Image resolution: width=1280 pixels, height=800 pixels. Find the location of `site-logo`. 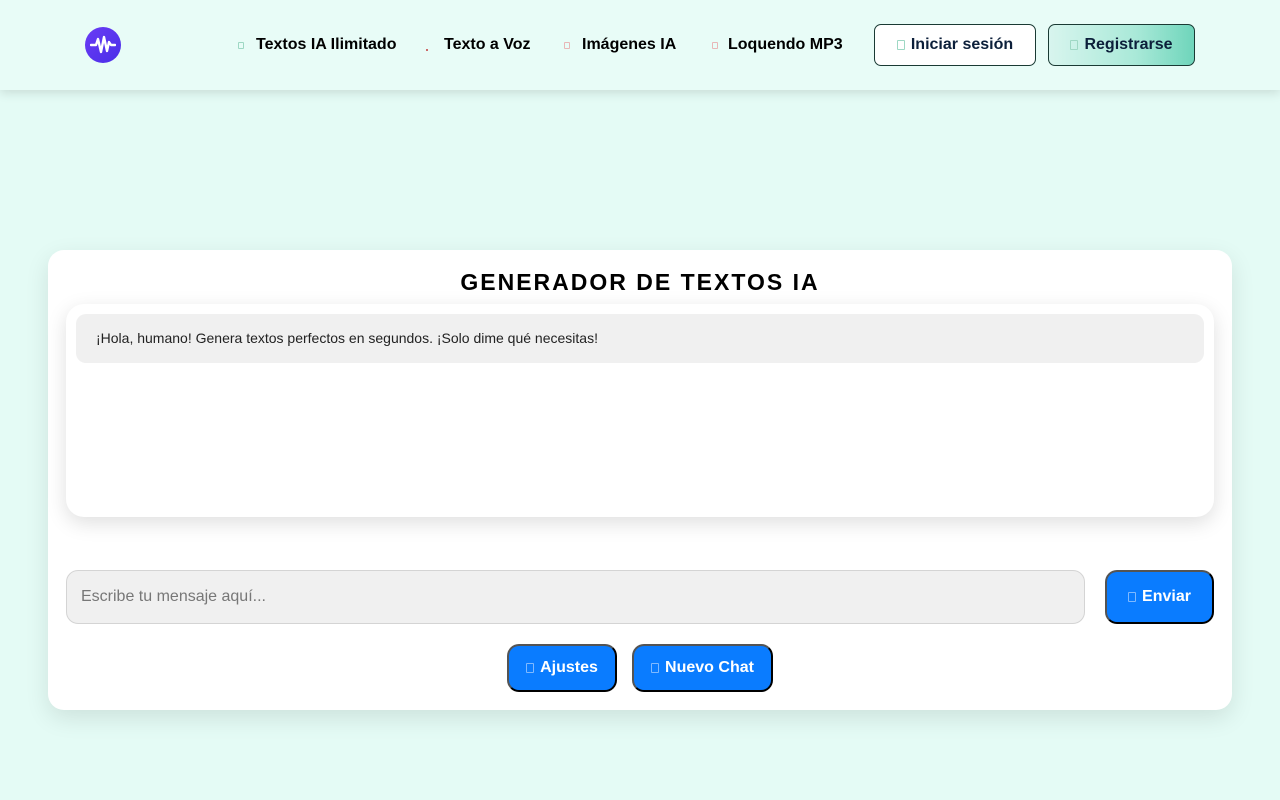

site-logo is located at coordinates (103, 45).